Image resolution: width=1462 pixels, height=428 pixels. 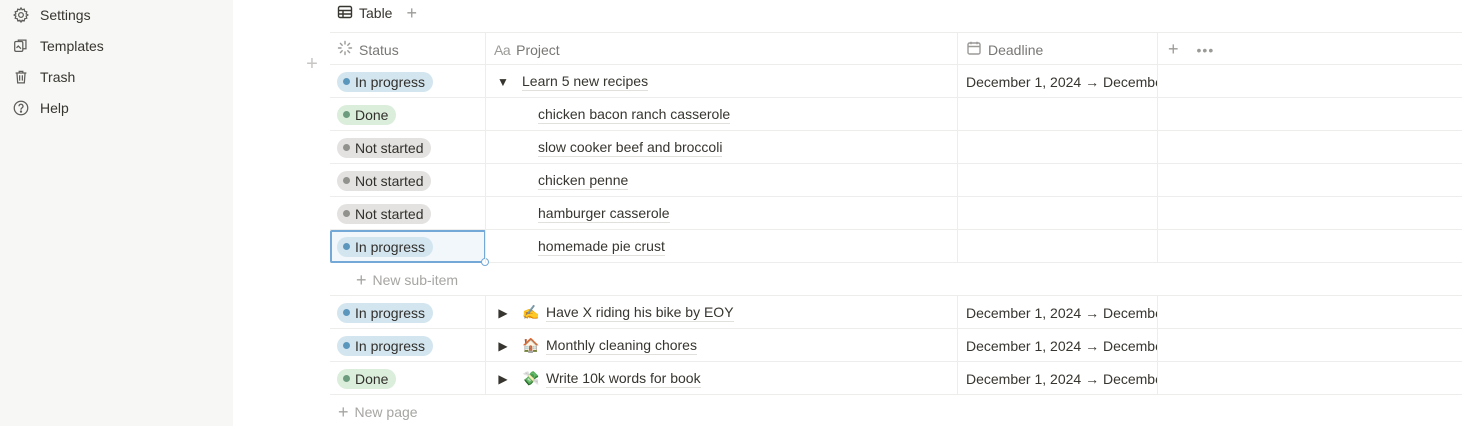 I want to click on page-title: hamburger casserole, so click(x=604, y=214).